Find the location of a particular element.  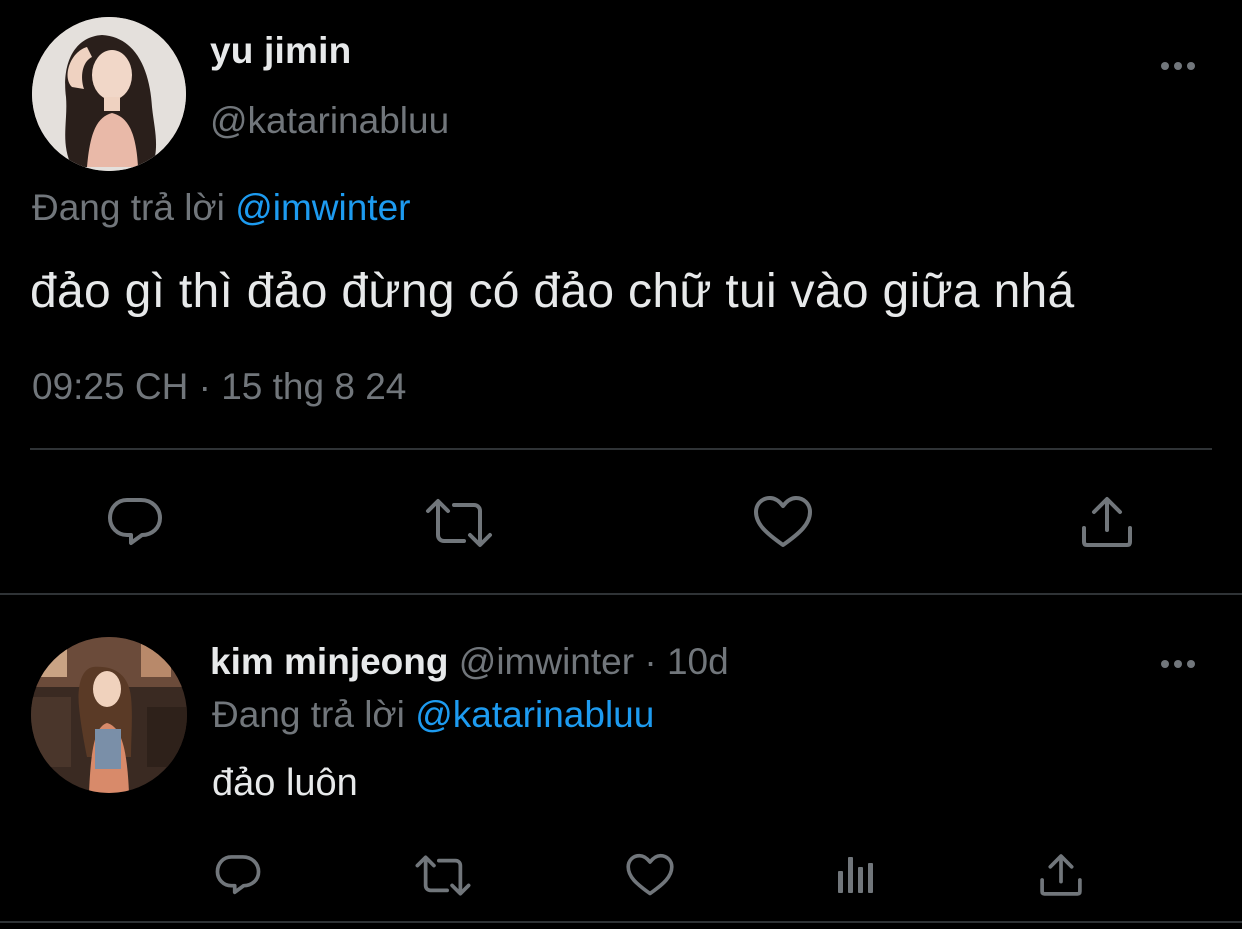

replying-mention-link: @imwinter is located at coordinates (322, 207).